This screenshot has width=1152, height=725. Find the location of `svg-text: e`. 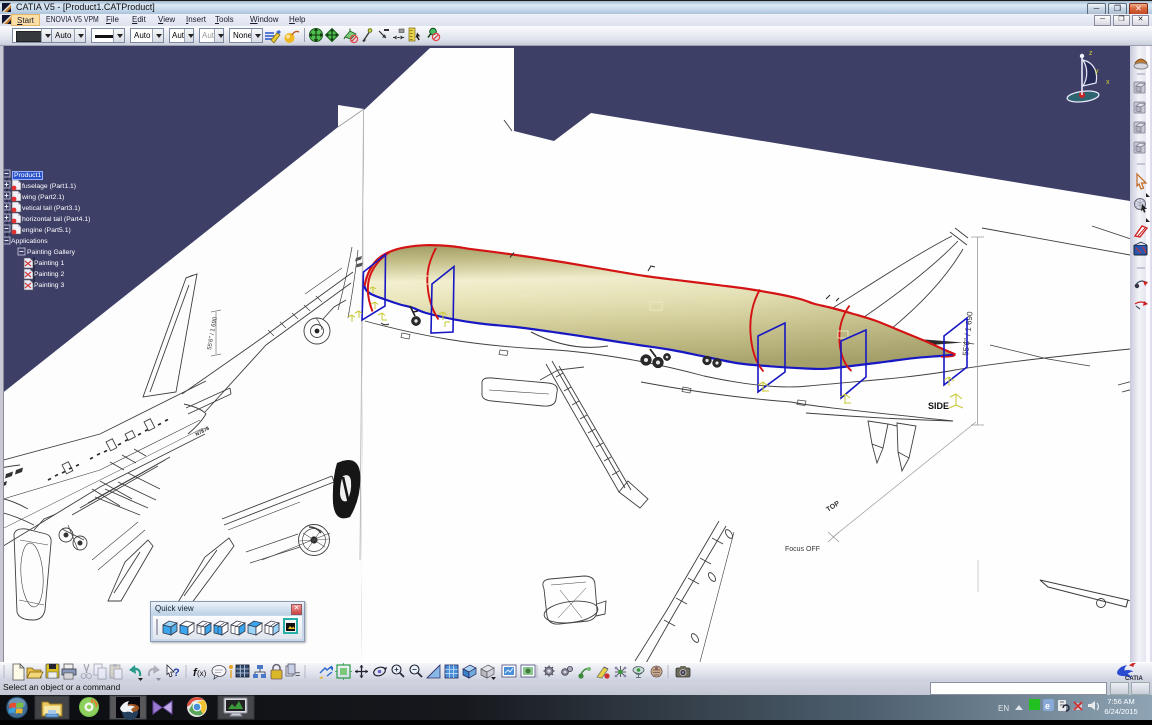

svg-text: e is located at coordinates (1047, 706).